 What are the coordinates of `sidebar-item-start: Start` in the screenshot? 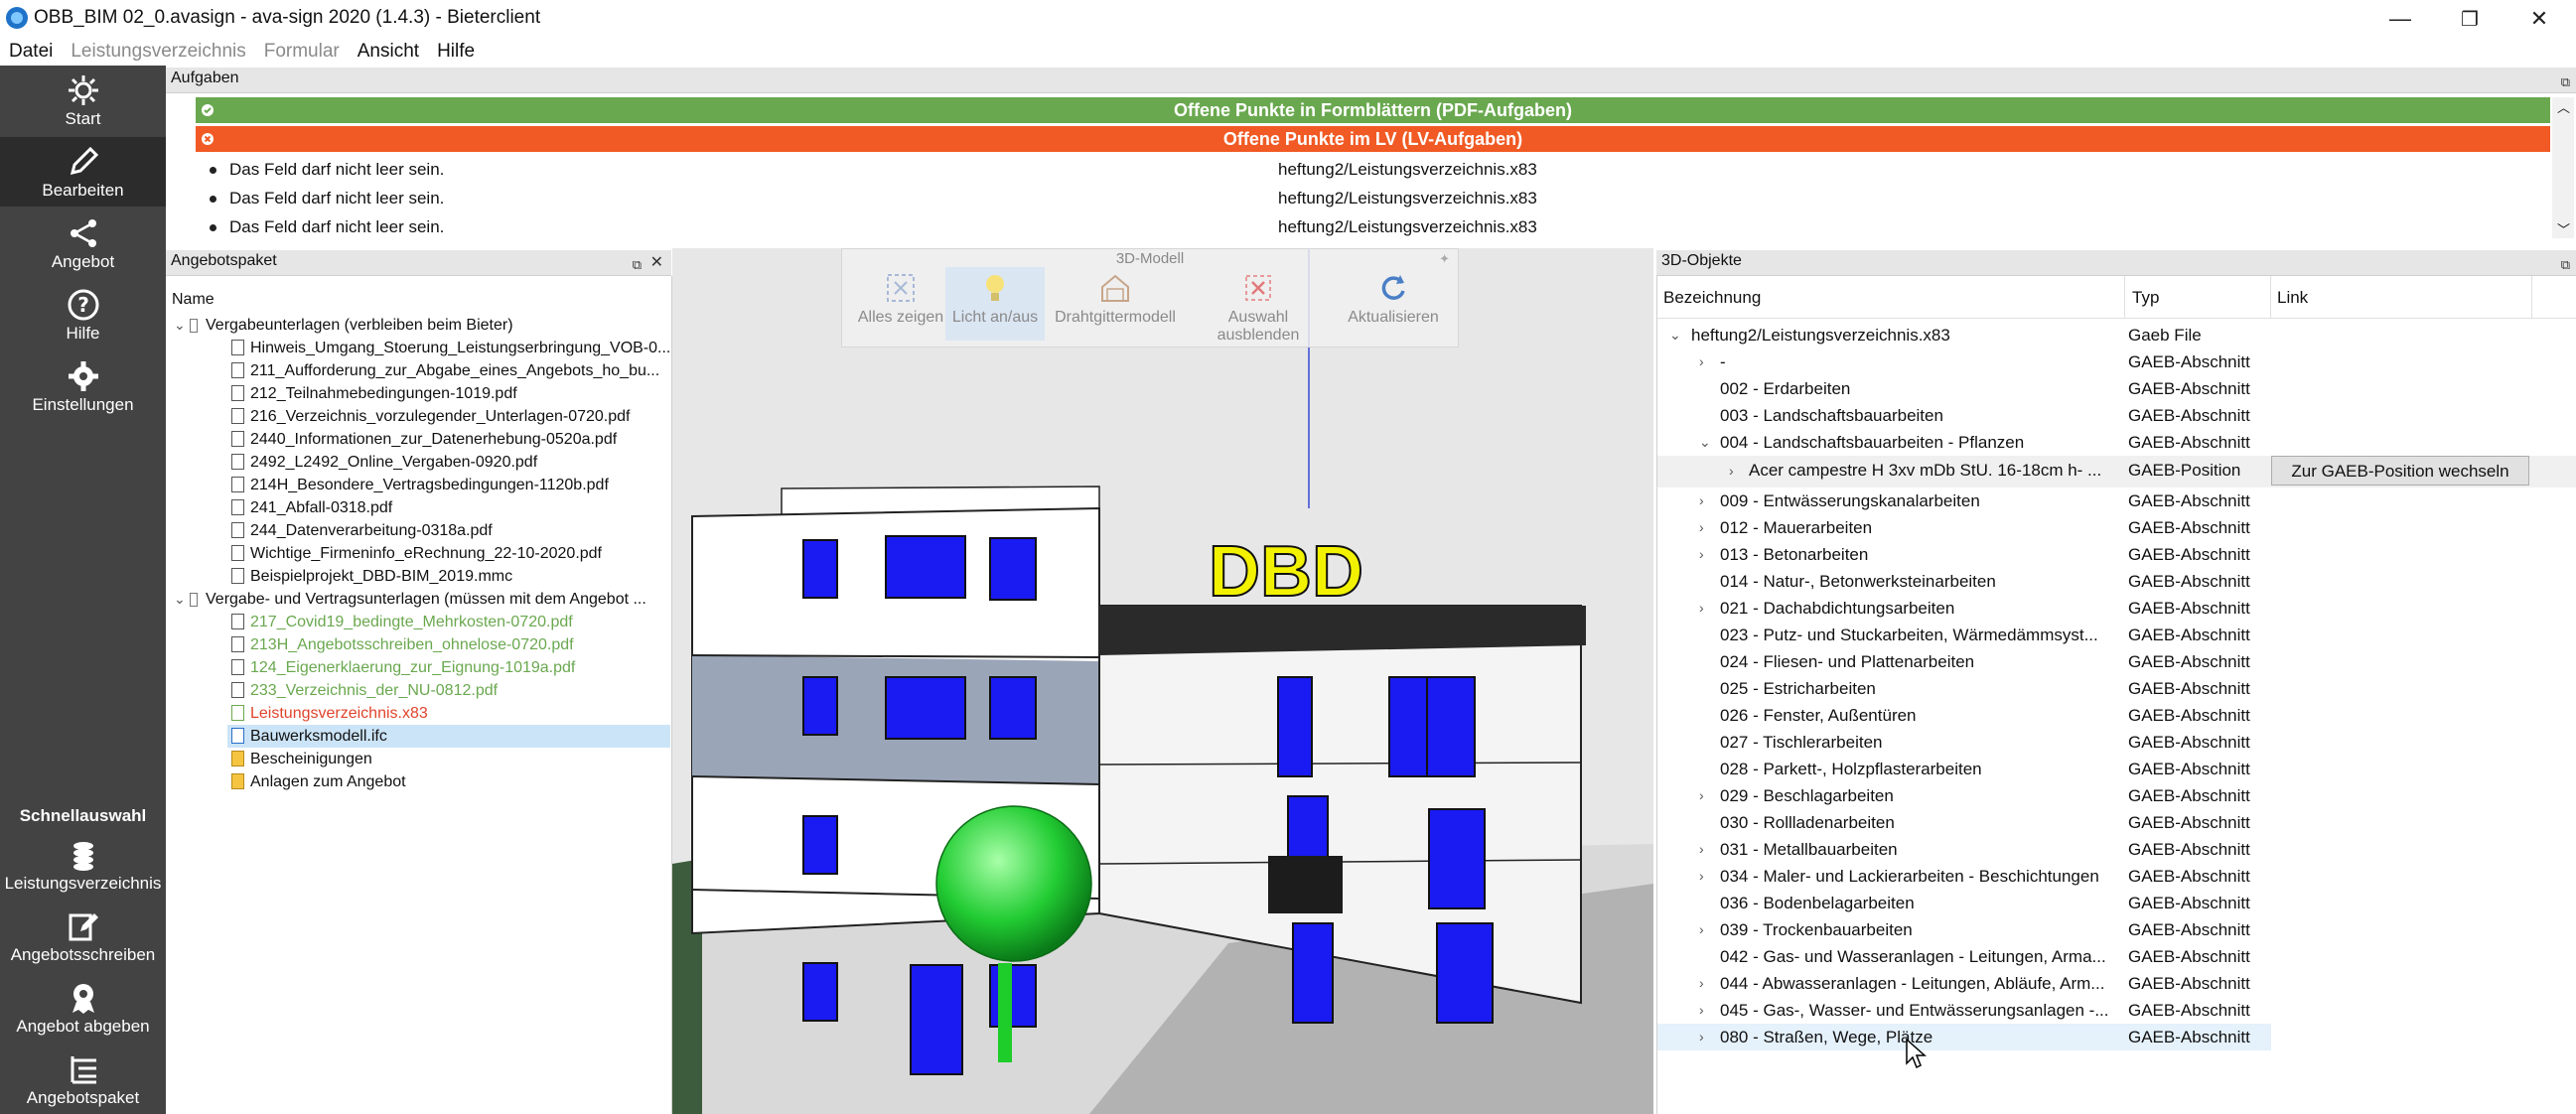 It's located at (83, 100).